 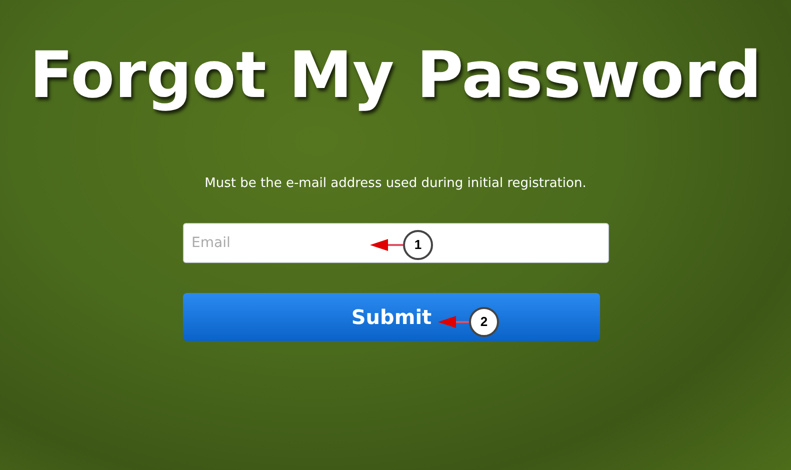 What do you see at coordinates (395, 76) in the screenshot?
I see `page-title: Forgot My Password` at bounding box center [395, 76].